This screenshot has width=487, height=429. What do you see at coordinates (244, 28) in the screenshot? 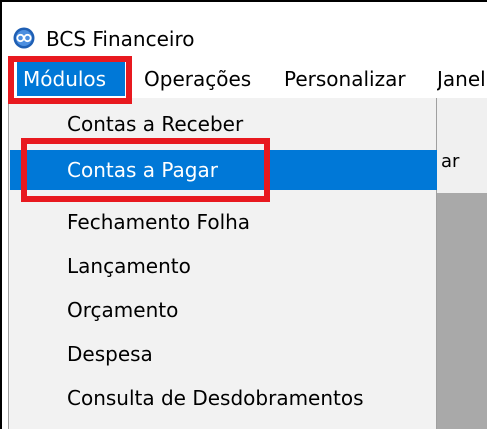
I see `title-bar: BCS Financeiro` at bounding box center [244, 28].